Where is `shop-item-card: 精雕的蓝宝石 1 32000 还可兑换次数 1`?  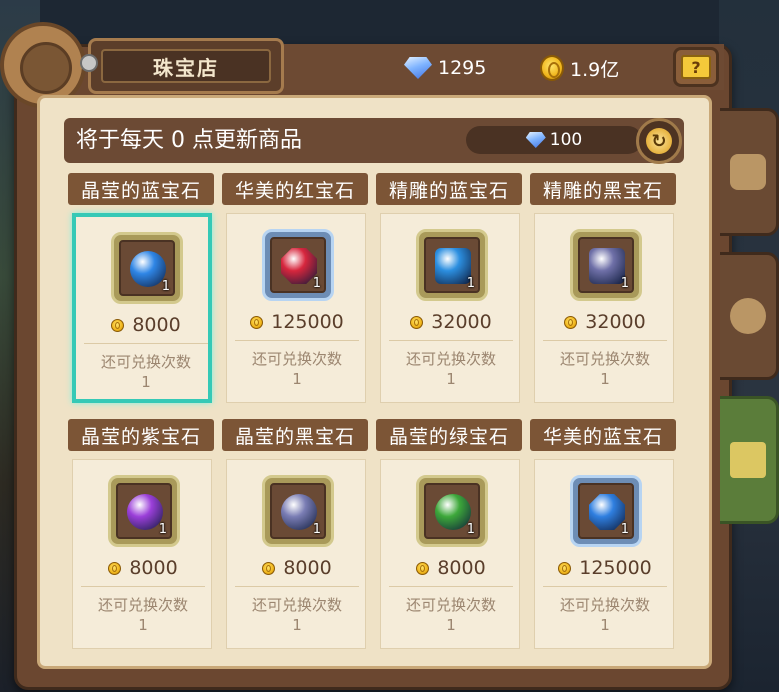 shop-item-card: 精雕的蓝宝石 1 32000 还可兑换次数 1 is located at coordinates (449, 291).